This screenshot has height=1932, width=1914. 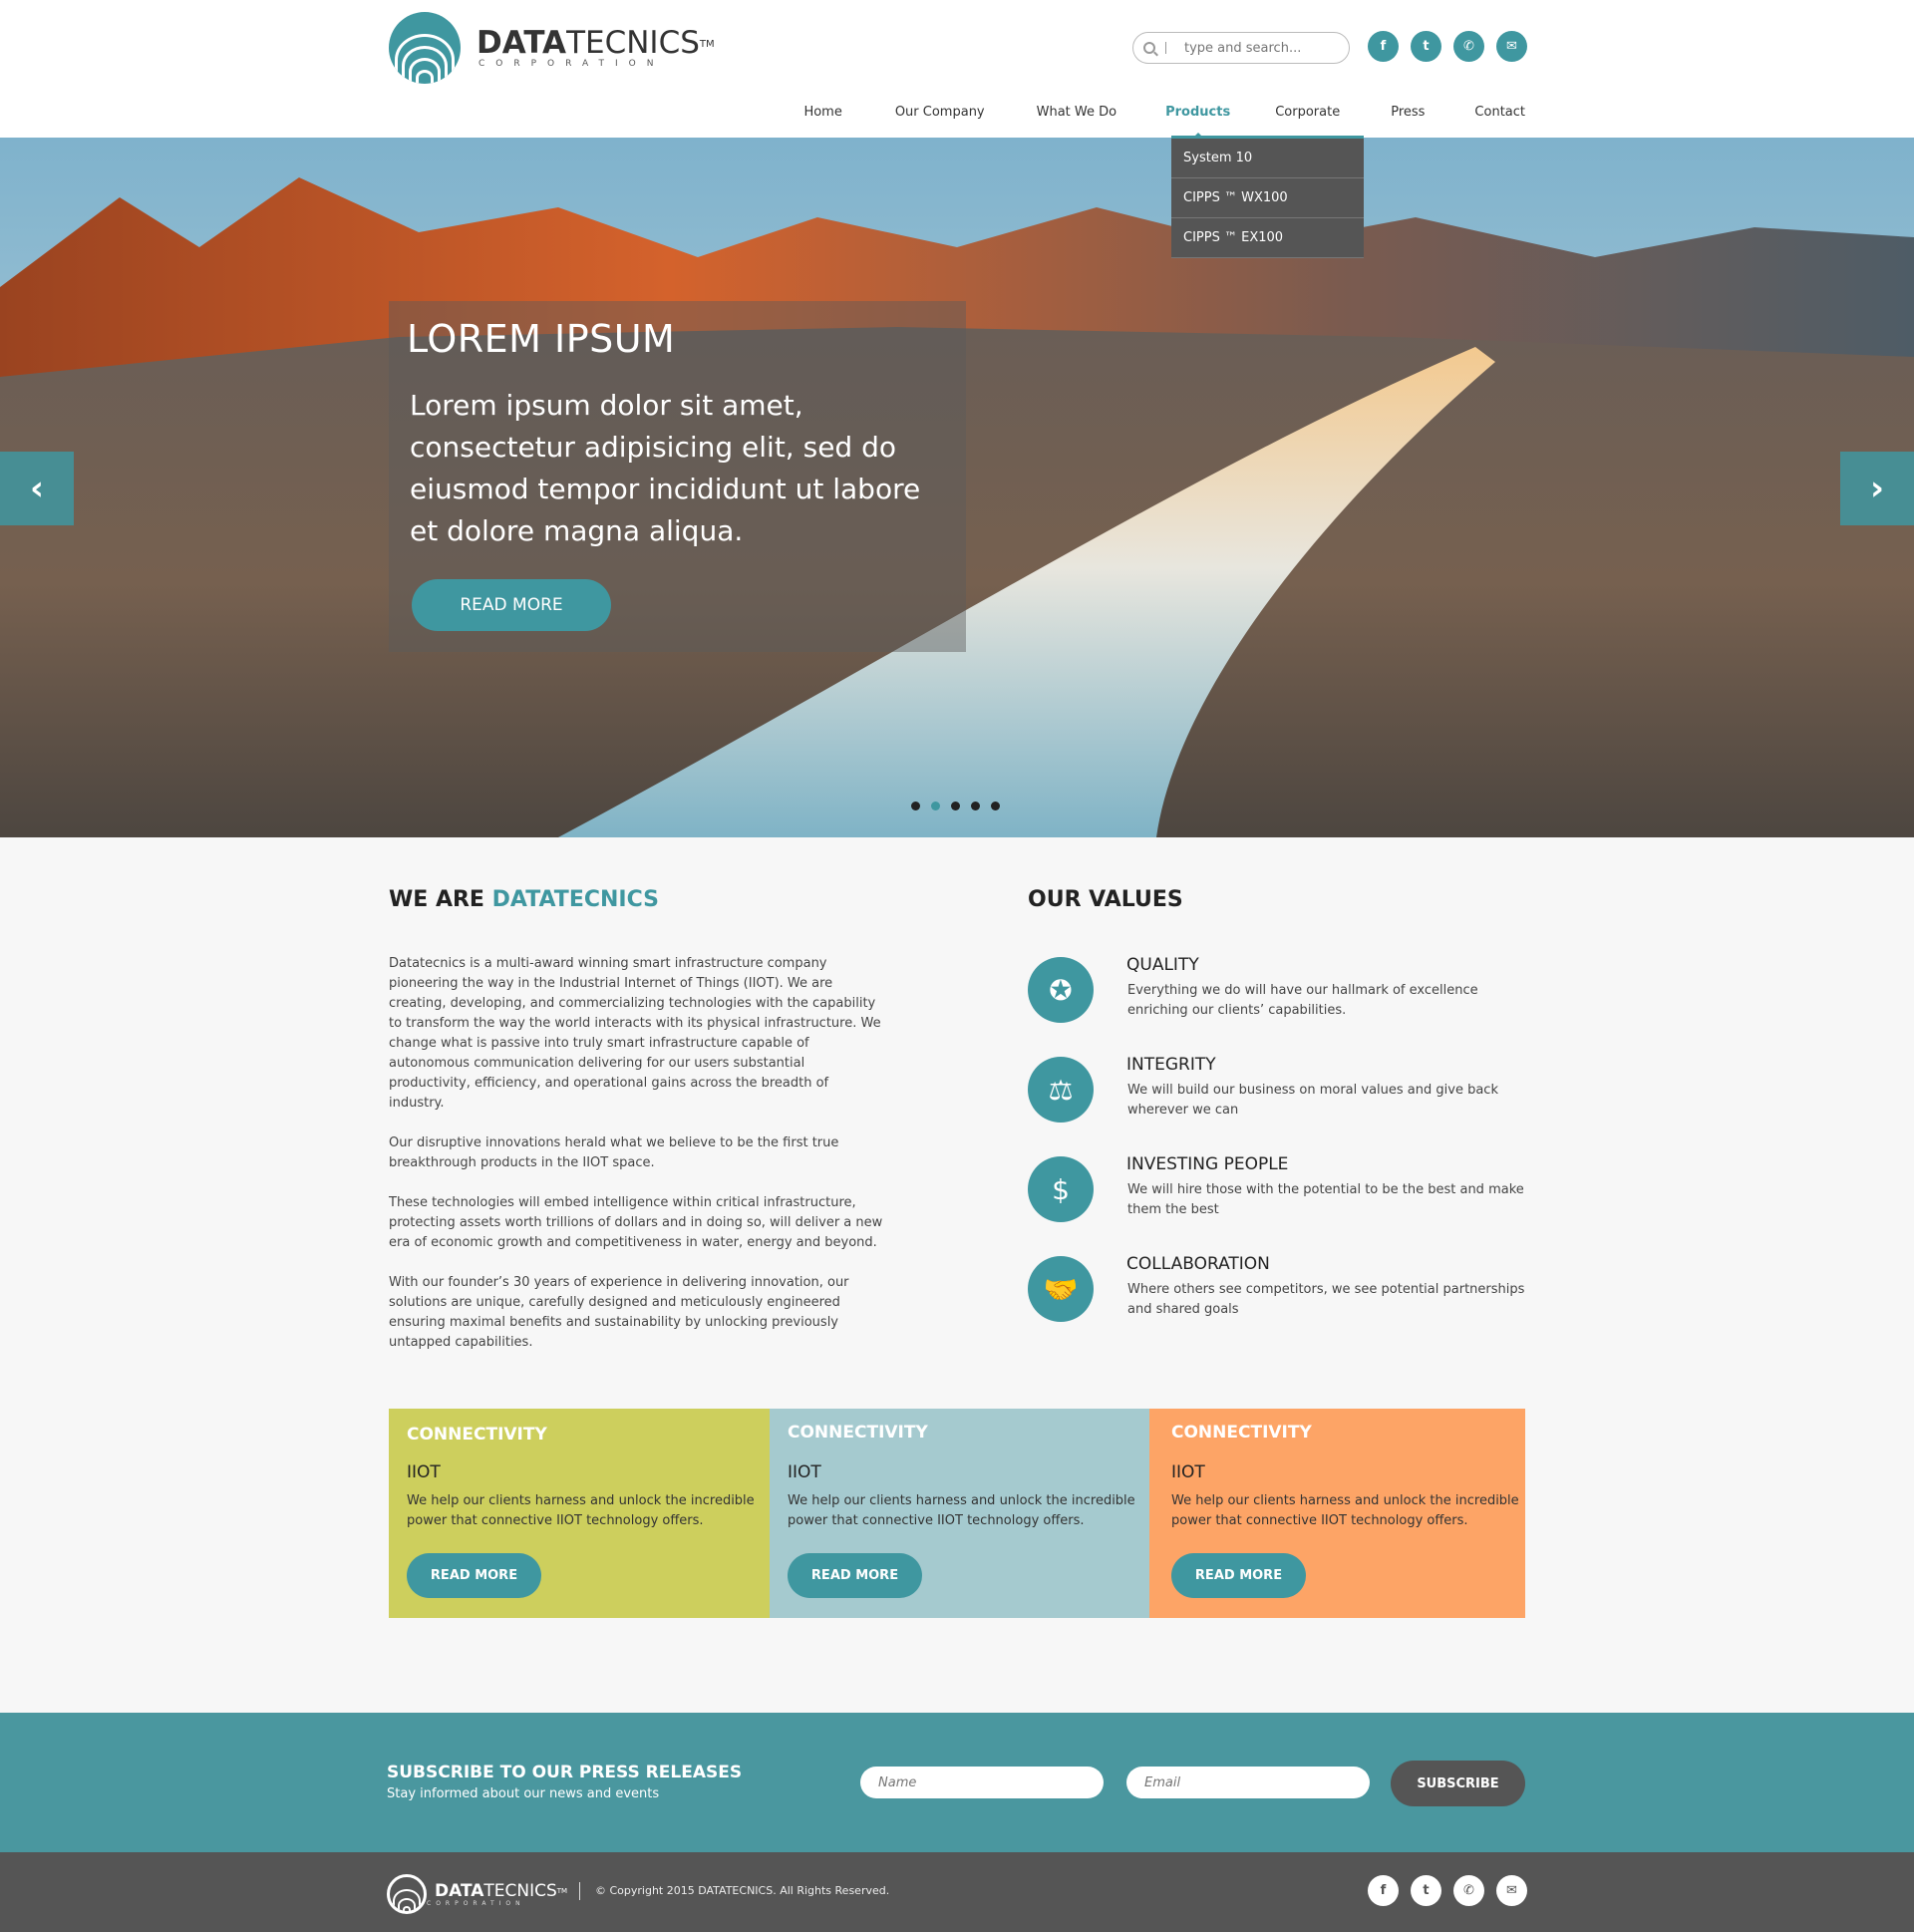 I want to click on value-title: INTEGRITY, so click(x=1171, y=1065).